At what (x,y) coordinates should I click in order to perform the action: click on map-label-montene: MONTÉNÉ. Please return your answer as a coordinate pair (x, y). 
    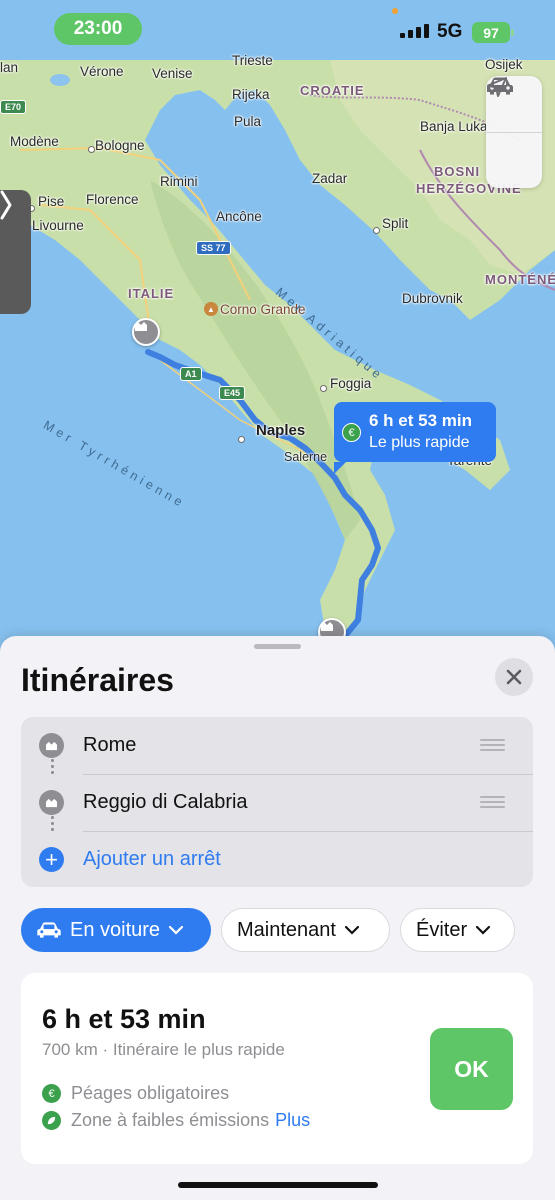
    Looking at the image, I should click on (520, 279).